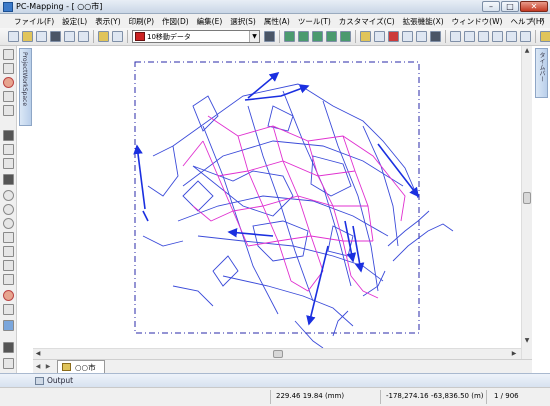 This screenshot has height=406, width=550. What do you see at coordinates (254, 36) in the screenshot?
I see `chevron-down-icon: ▼` at bounding box center [254, 36].